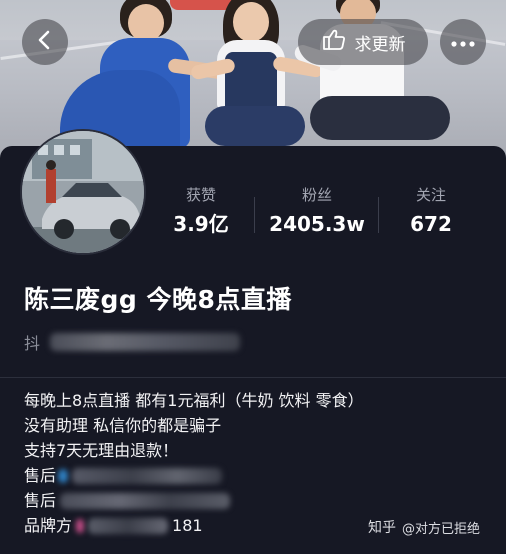 Image resolution: width=506 pixels, height=554 pixels. I want to click on watermark-author: @对方已拒绝, so click(441, 529).